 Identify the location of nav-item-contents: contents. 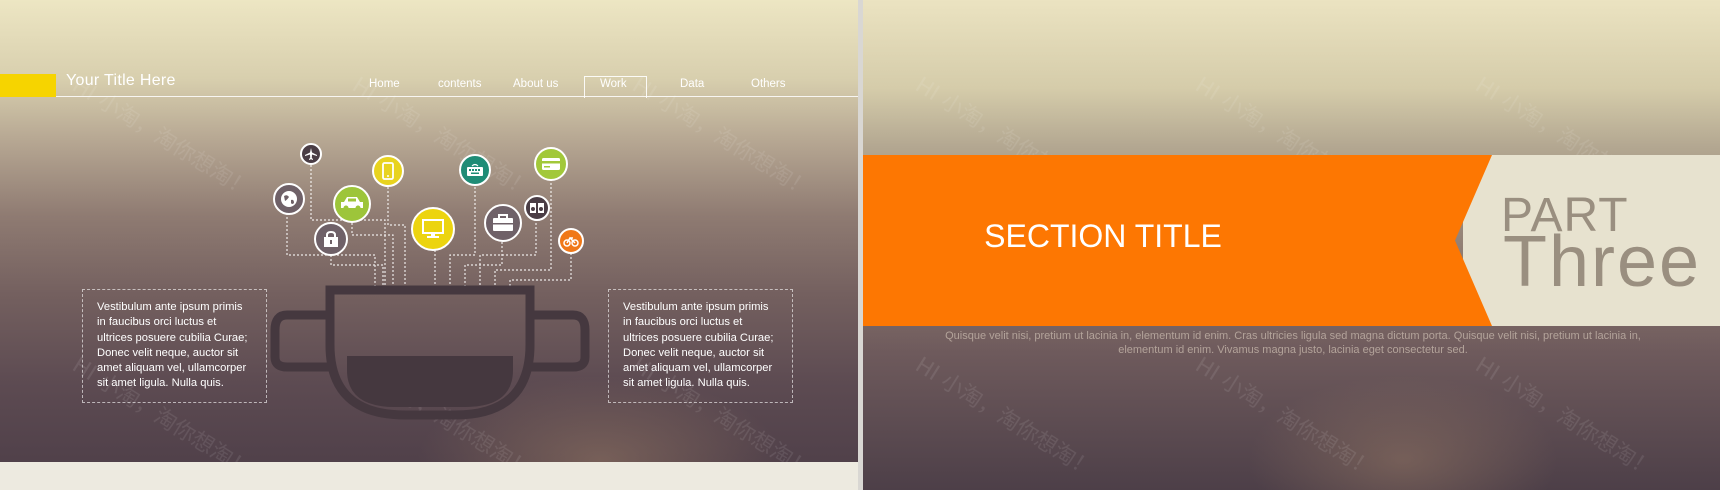
(459, 84).